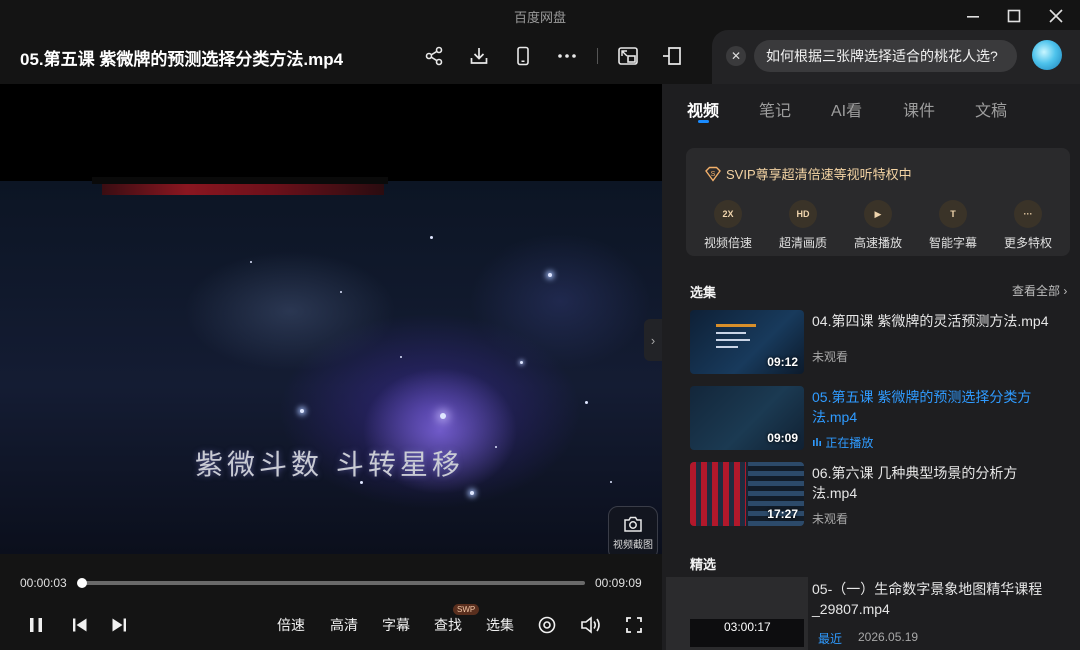  I want to click on perk-smart-subtitle: T 智能字幕, so click(953, 225).